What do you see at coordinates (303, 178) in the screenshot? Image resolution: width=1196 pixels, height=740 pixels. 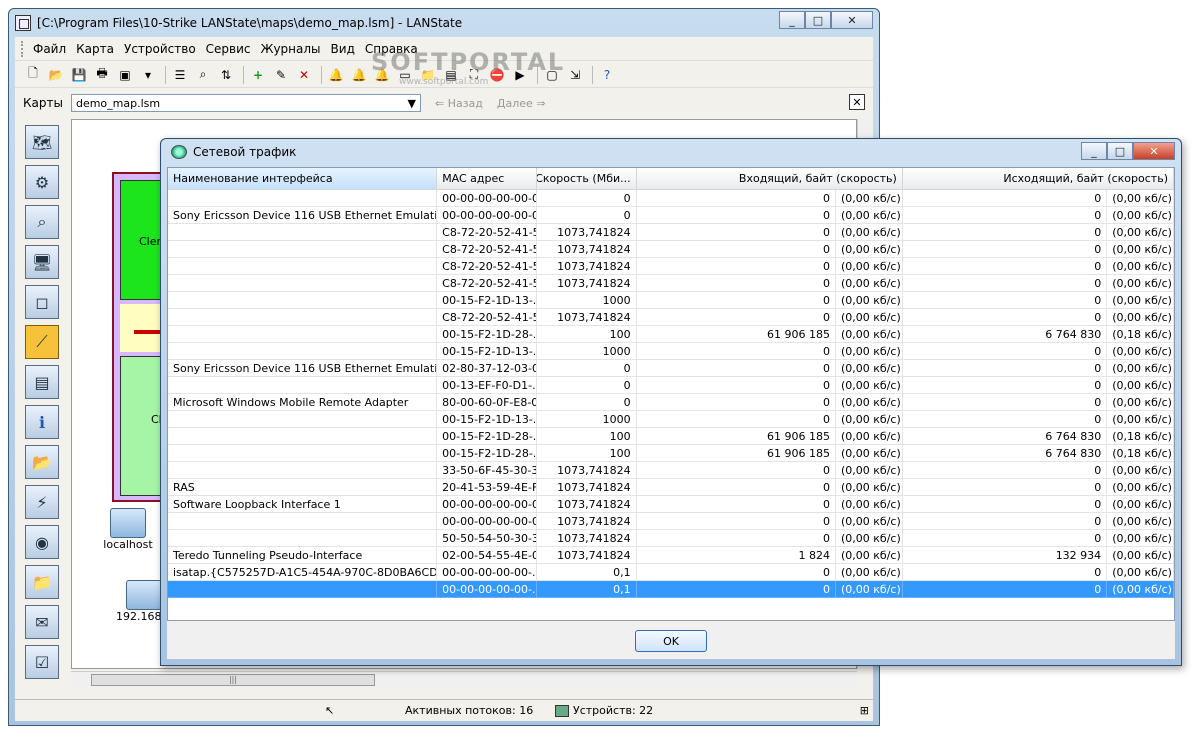 I see `column-interface-name: Наименование интерфейса` at bounding box center [303, 178].